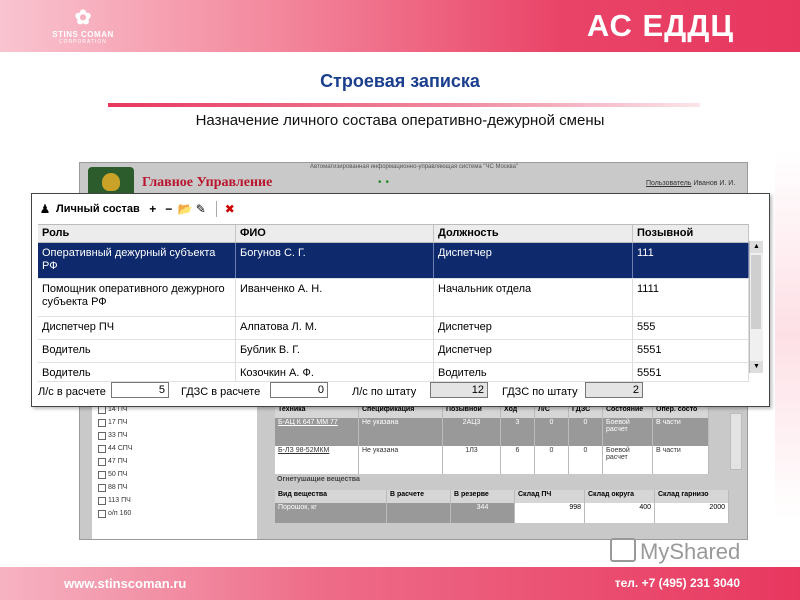  I want to click on table-row: Порошок, кг 344 998 400 2000, so click(509, 513).